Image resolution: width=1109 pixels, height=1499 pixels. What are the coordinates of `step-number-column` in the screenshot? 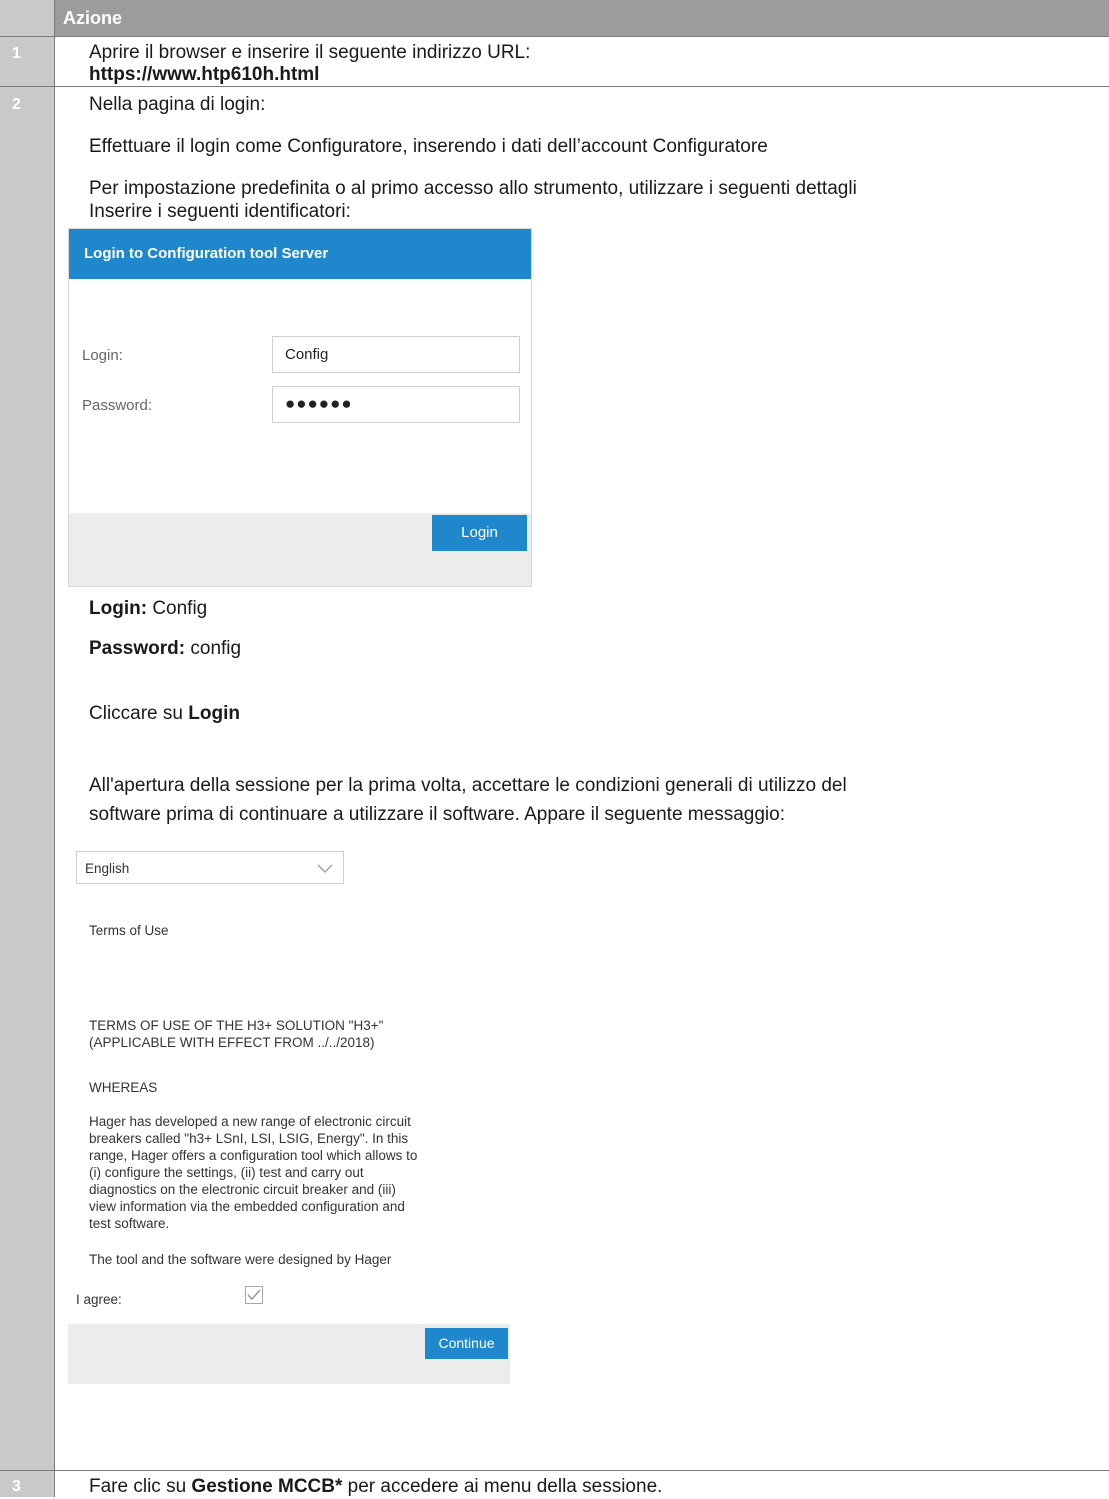 It's located at (27, 748).